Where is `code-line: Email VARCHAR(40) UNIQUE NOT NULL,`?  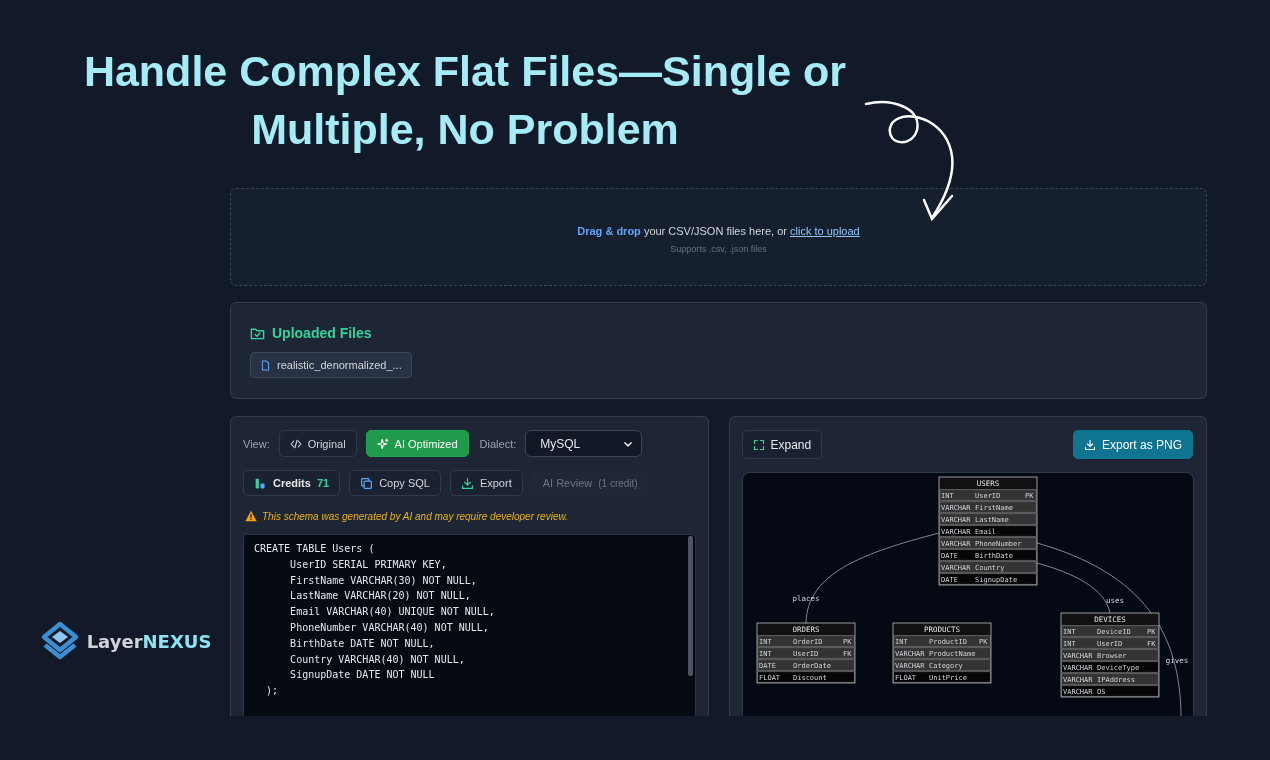
code-line: Email VARCHAR(40) UNIQUE NOT NULL, is located at coordinates (392, 612).